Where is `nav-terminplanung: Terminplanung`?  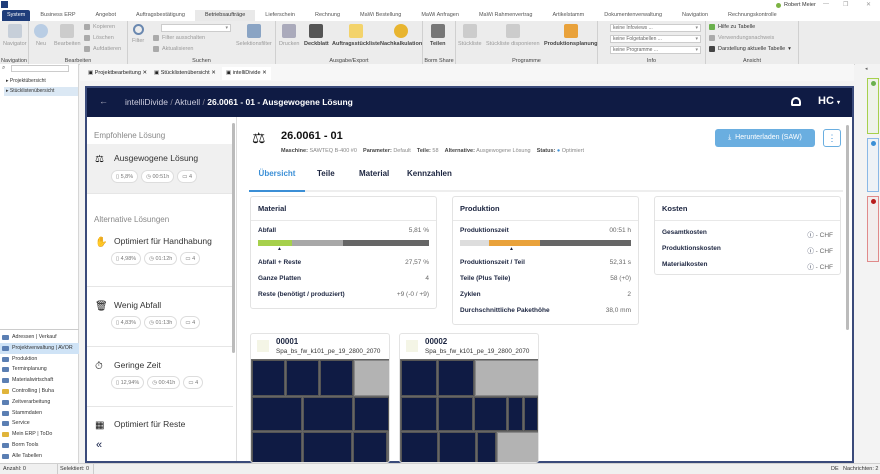 nav-terminplanung: Terminplanung is located at coordinates (39, 369).